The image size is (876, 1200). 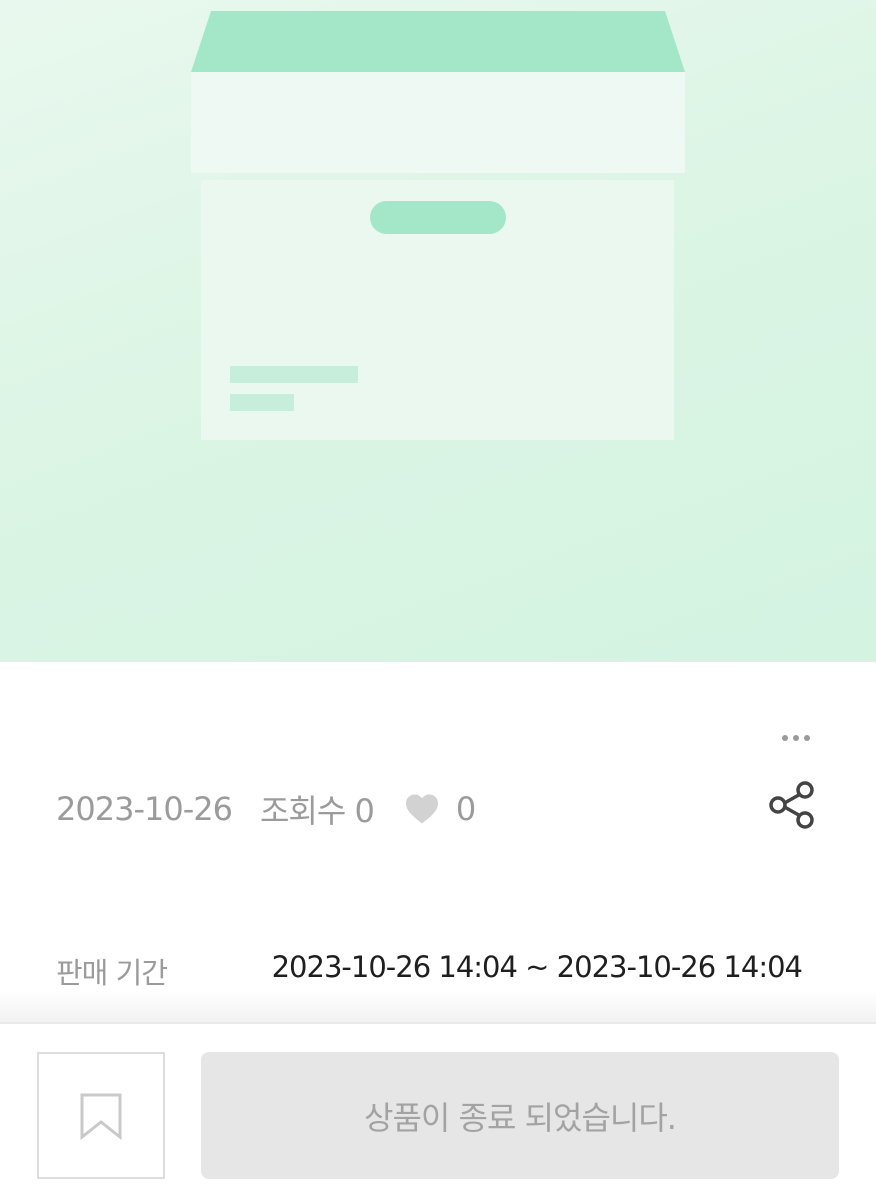 I want to click on share-icon, so click(x=791, y=805).